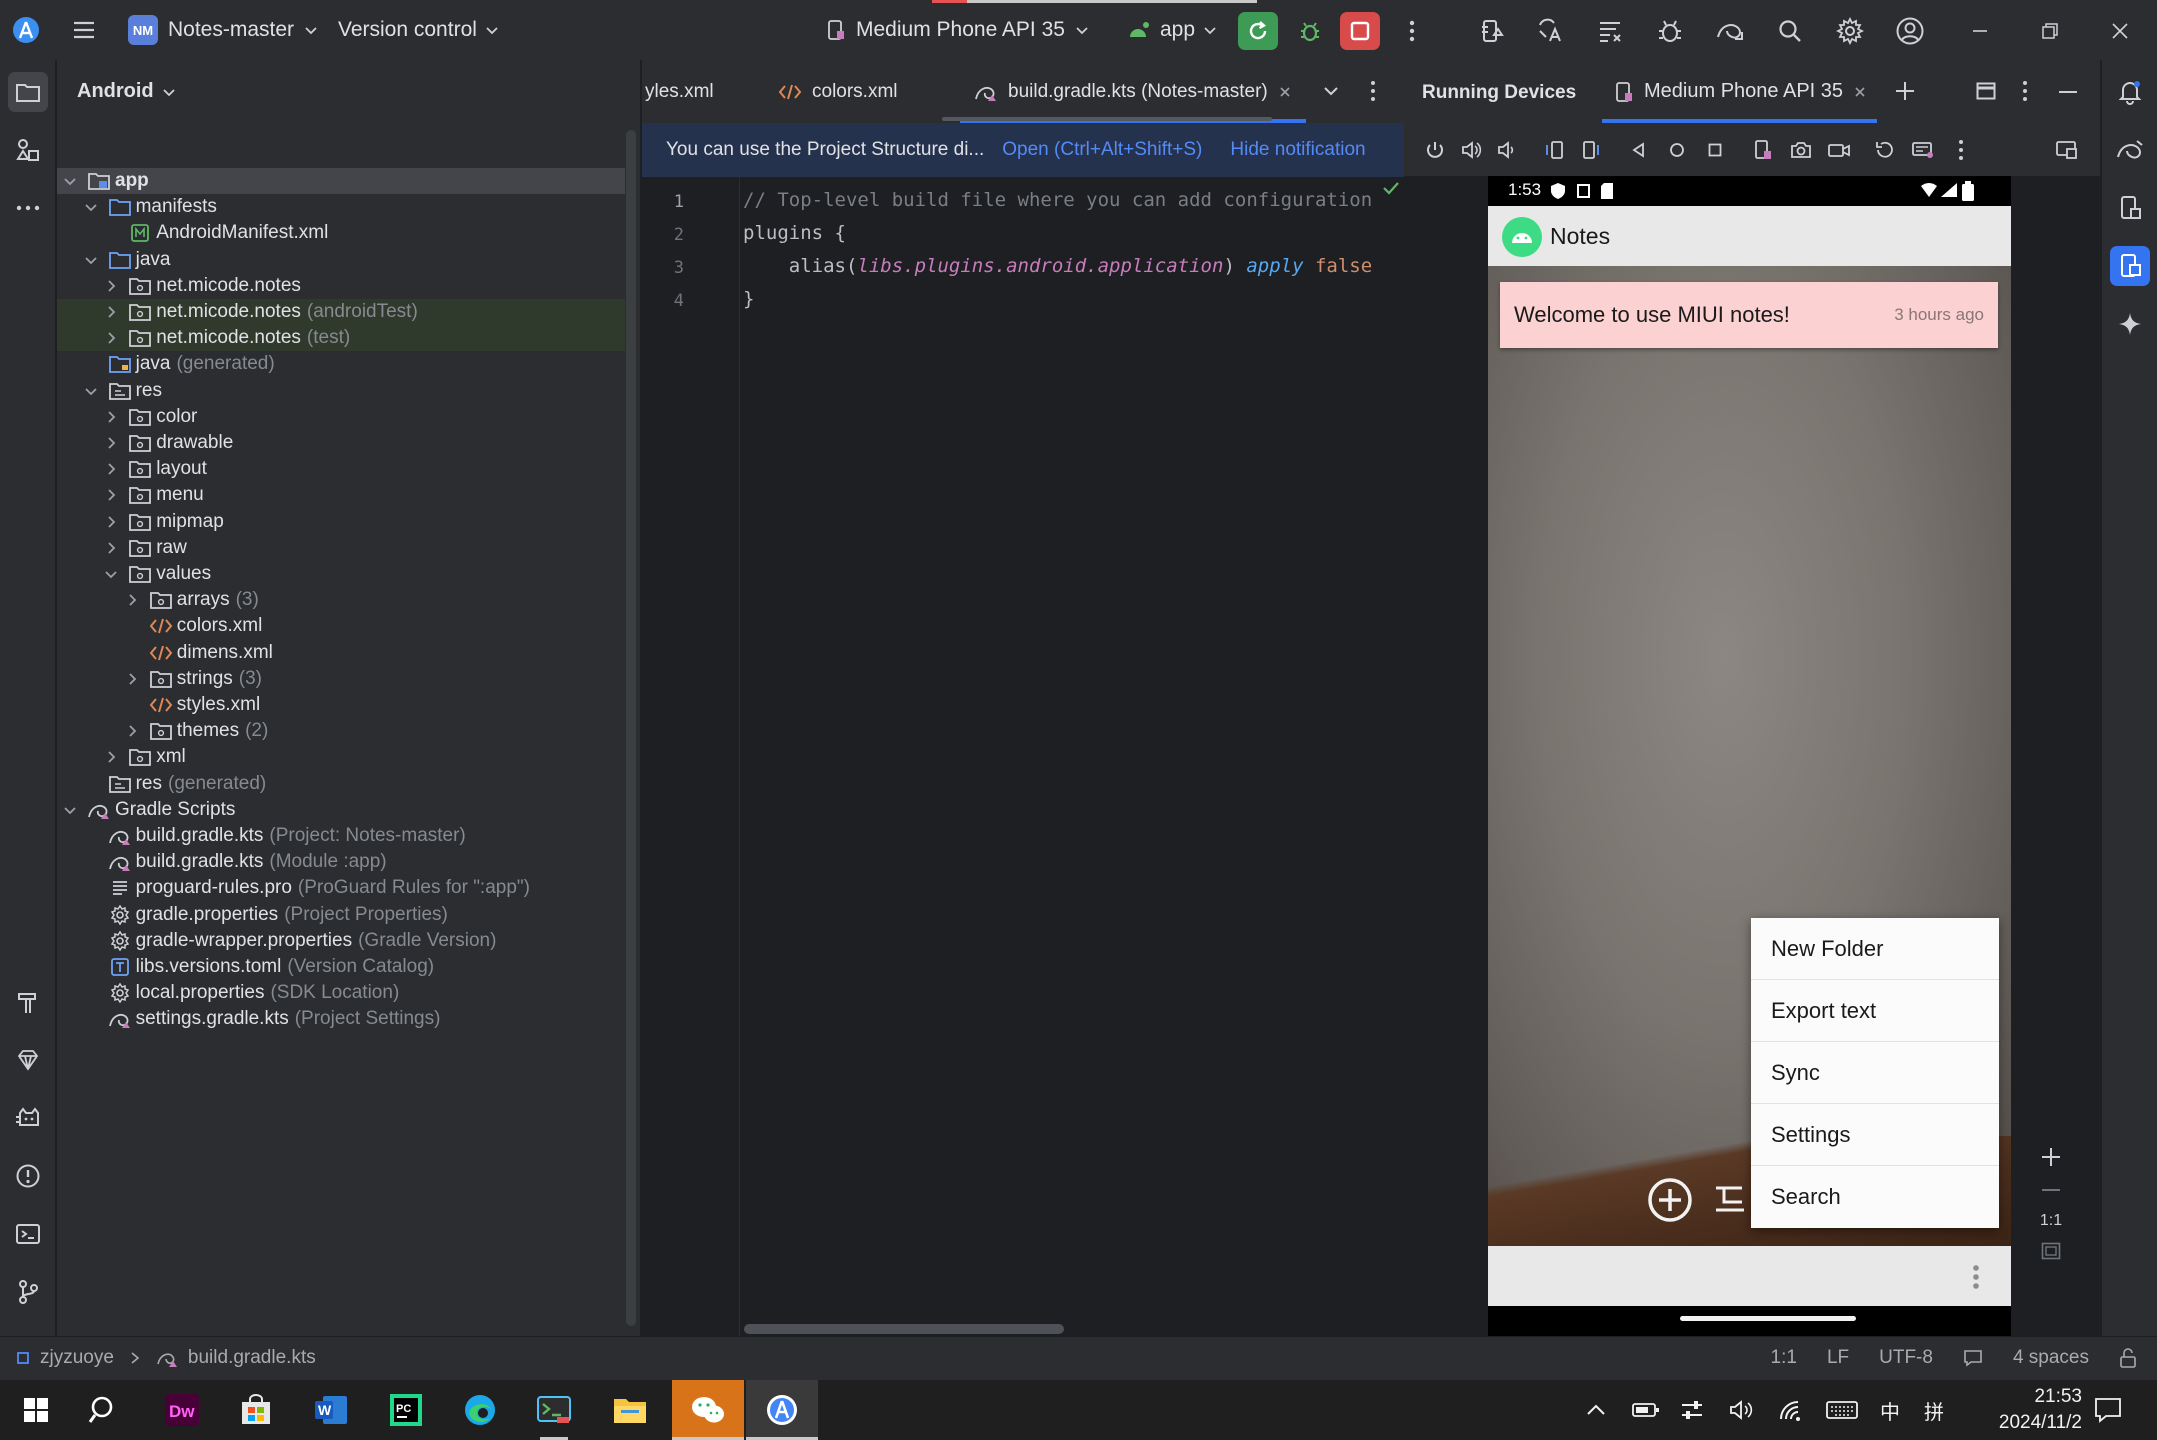 This screenshot has width=2157, height=1440. What do you see at coordinates (28, 1292) in the screenshot?
I see `git-branch-icon` at bounding box center [28, 1292].